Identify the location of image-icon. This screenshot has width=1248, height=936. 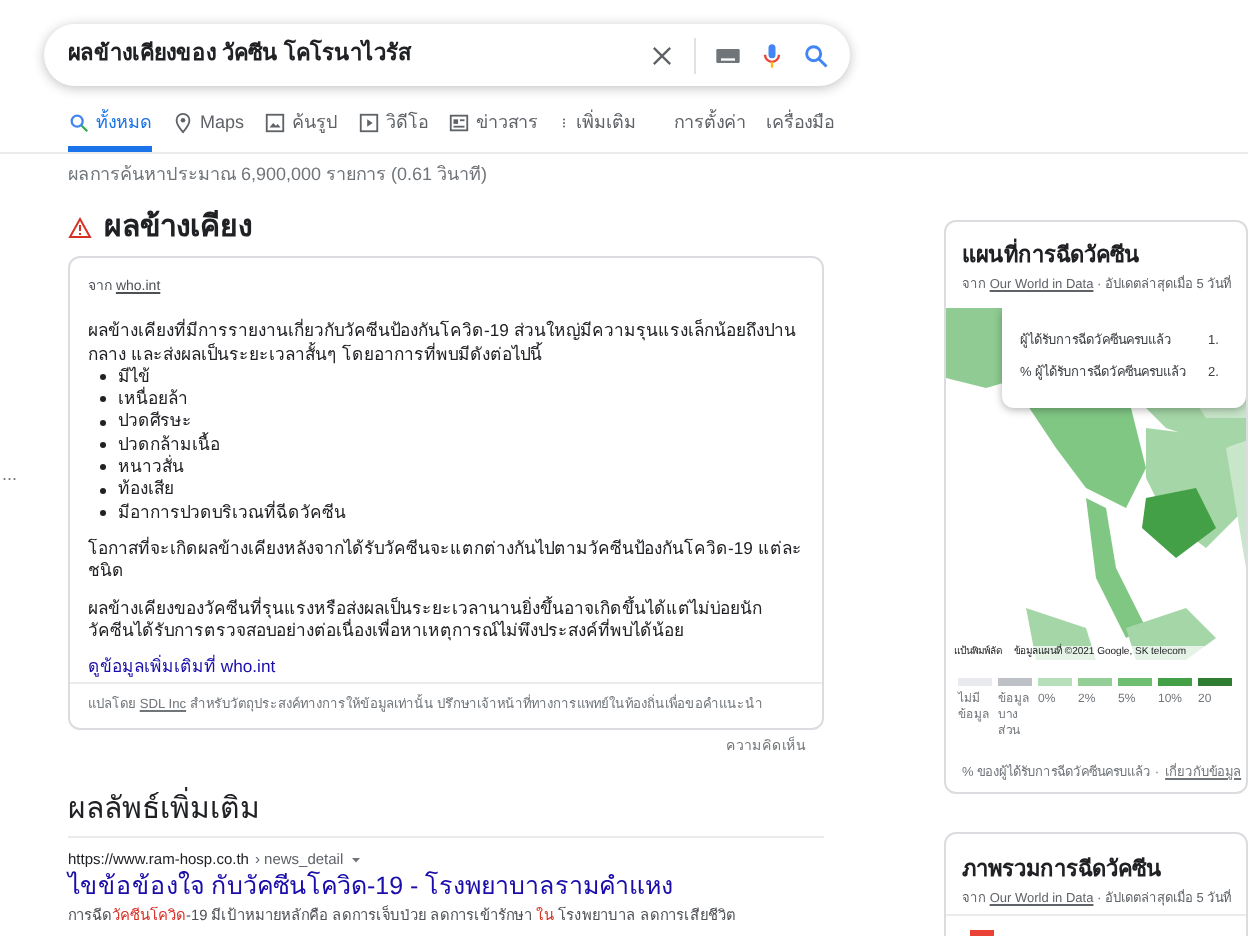
(275, 123).